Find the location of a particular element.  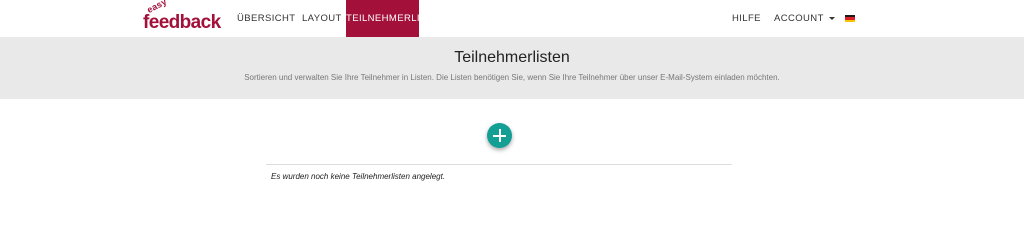

nav-hilfe: HILFE is located at coordinates (746, 18).